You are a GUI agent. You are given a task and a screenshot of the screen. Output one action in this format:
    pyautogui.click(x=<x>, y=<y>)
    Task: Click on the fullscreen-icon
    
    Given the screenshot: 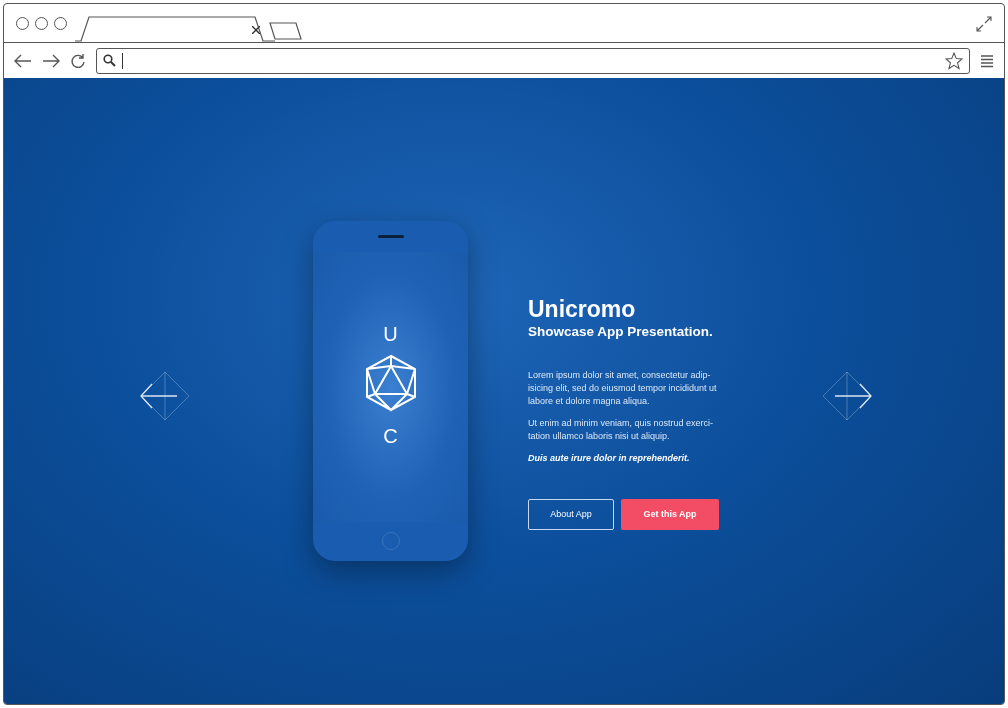 What is the action you would take?
    pyautogui.click(x=984, y=24)
    